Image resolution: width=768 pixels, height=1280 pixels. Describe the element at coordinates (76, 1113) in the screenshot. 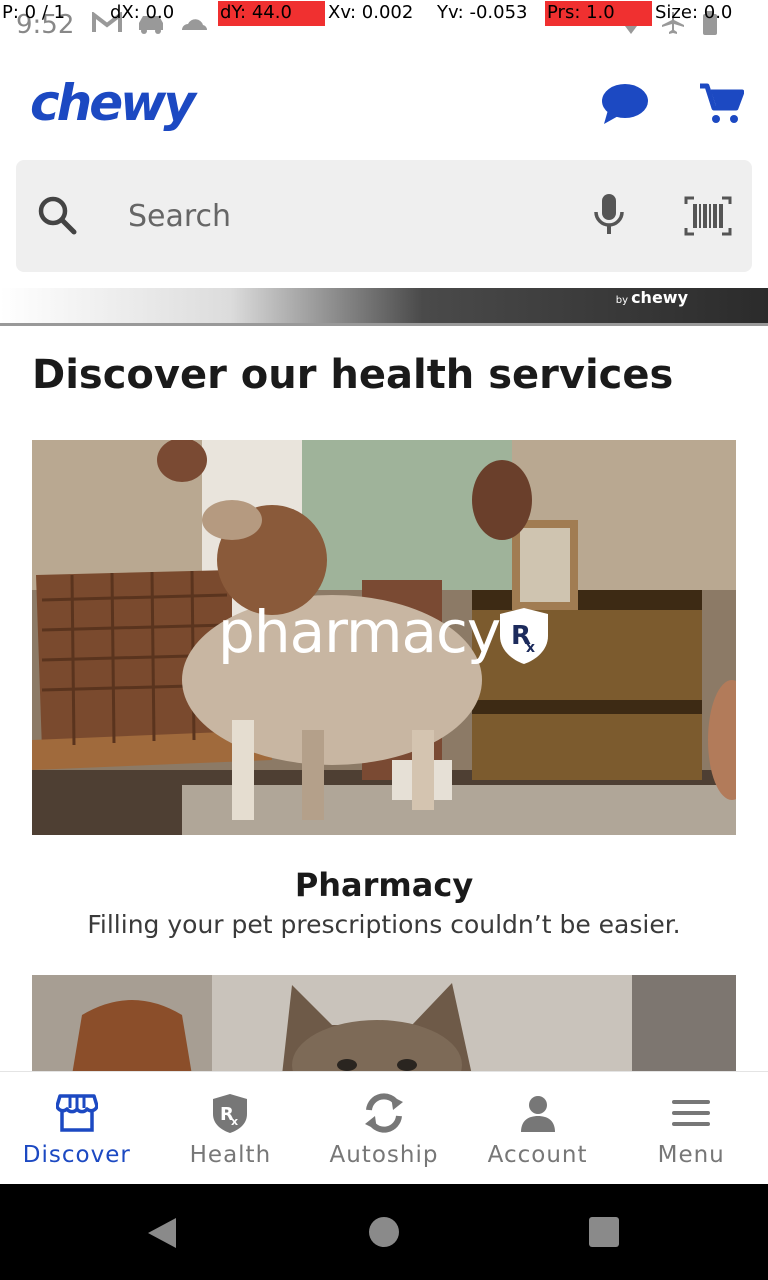

I see `storefront-icon` at that location.